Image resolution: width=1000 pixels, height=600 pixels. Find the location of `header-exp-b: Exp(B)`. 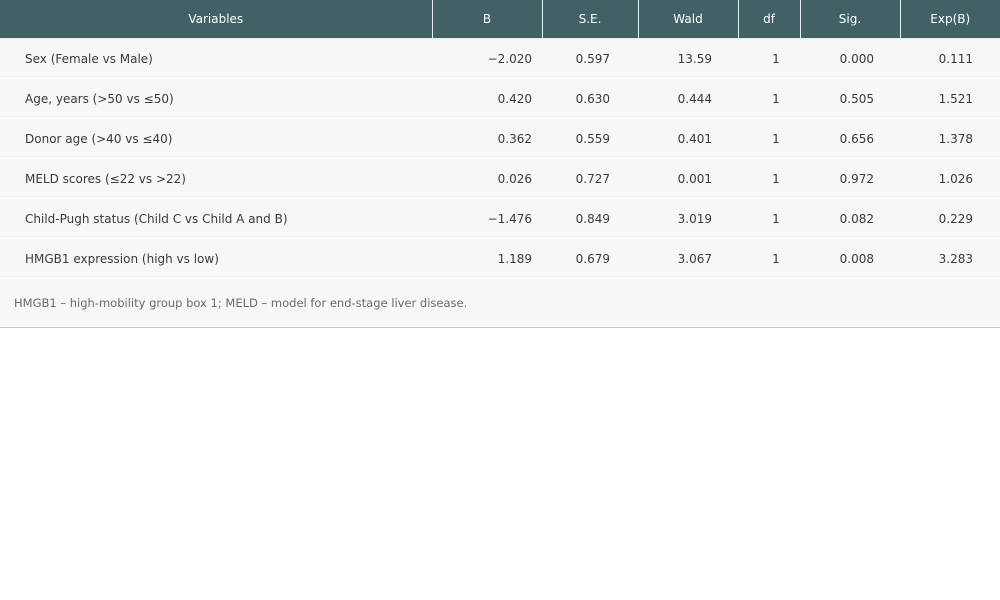

header-exp-b: Exp(B) is located at coordinates (950, 19).